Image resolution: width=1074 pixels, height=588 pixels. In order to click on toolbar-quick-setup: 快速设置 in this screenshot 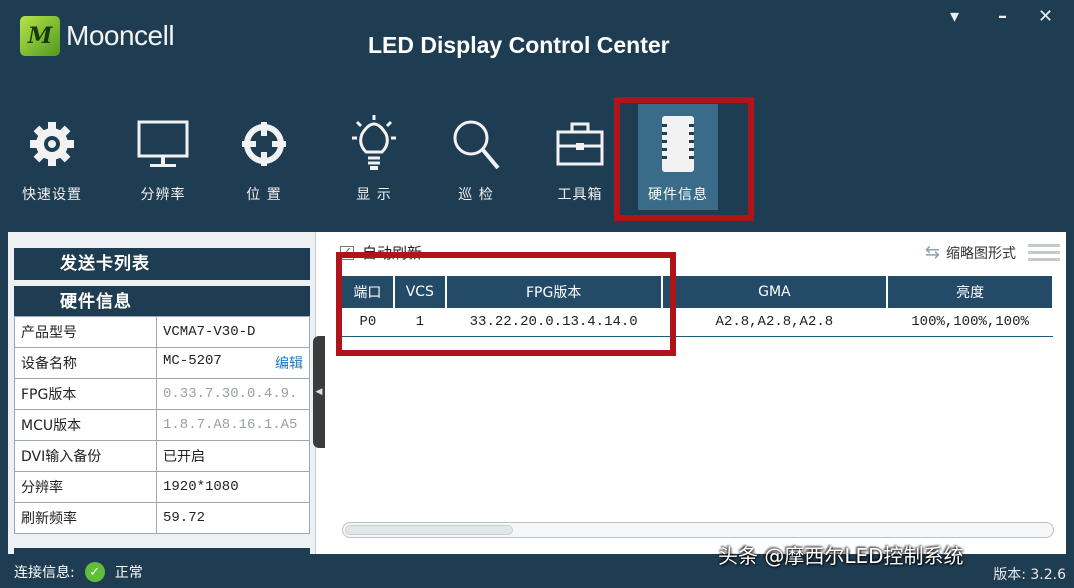, I will do `click(52, 156)`.